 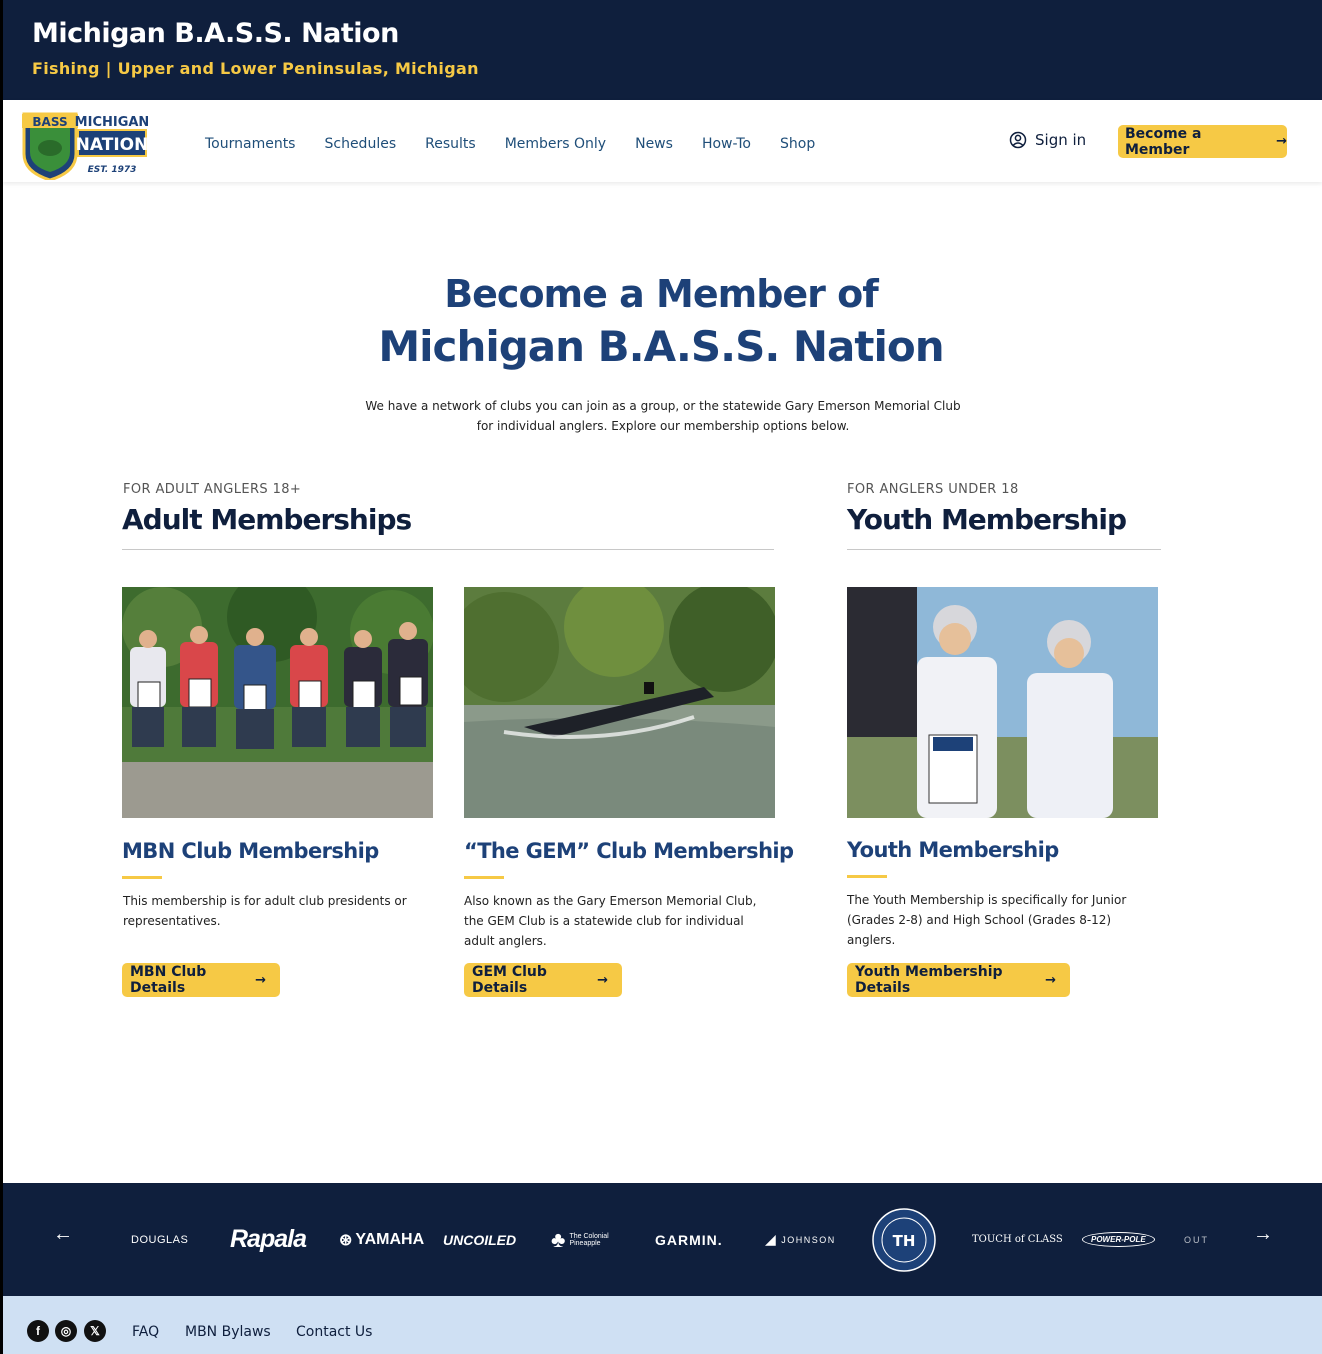 I want to click on sponsor-rapala: Rapala, so click(x=268, y=1239).